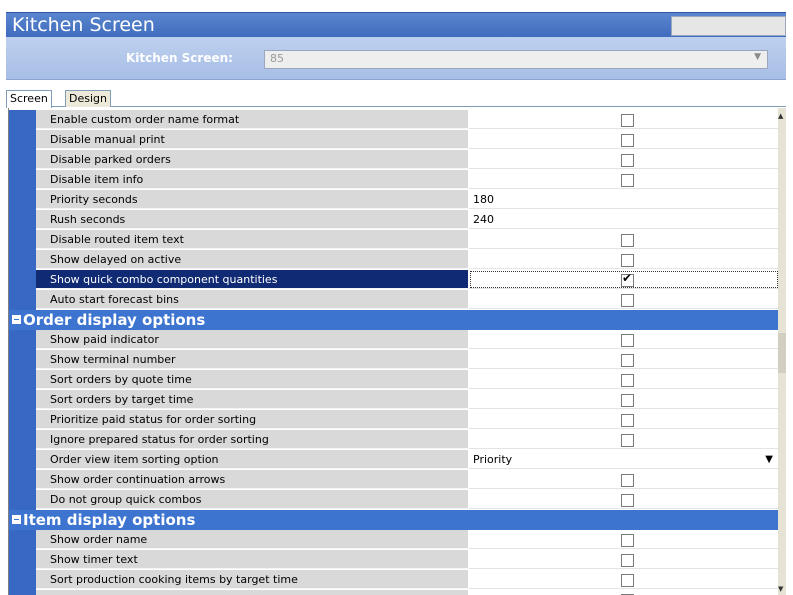 This screenshot has width=793, height=595. Describe the element at coordinates (394, 400) in the screenshot. I see `property-row: Sort orders by target time` at that location.